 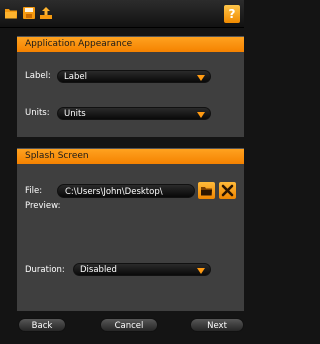 What do you see at coordinates (134, 113) in the screenshot?
I see `units-select: Units` at bounding box center [134, 113].